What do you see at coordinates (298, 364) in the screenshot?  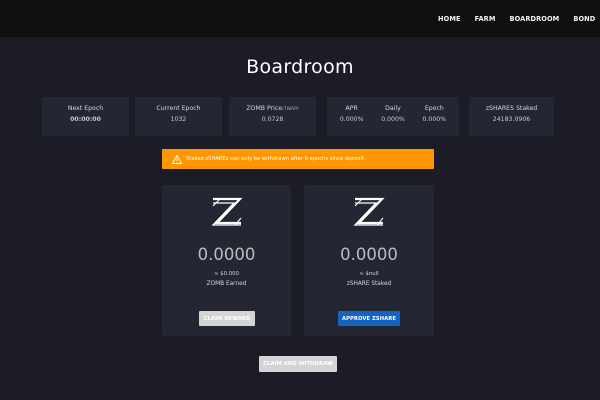 I see `claim-and-withdraw-button: CLAIM AND WITHDRAW` at bounding box center [298, 364].